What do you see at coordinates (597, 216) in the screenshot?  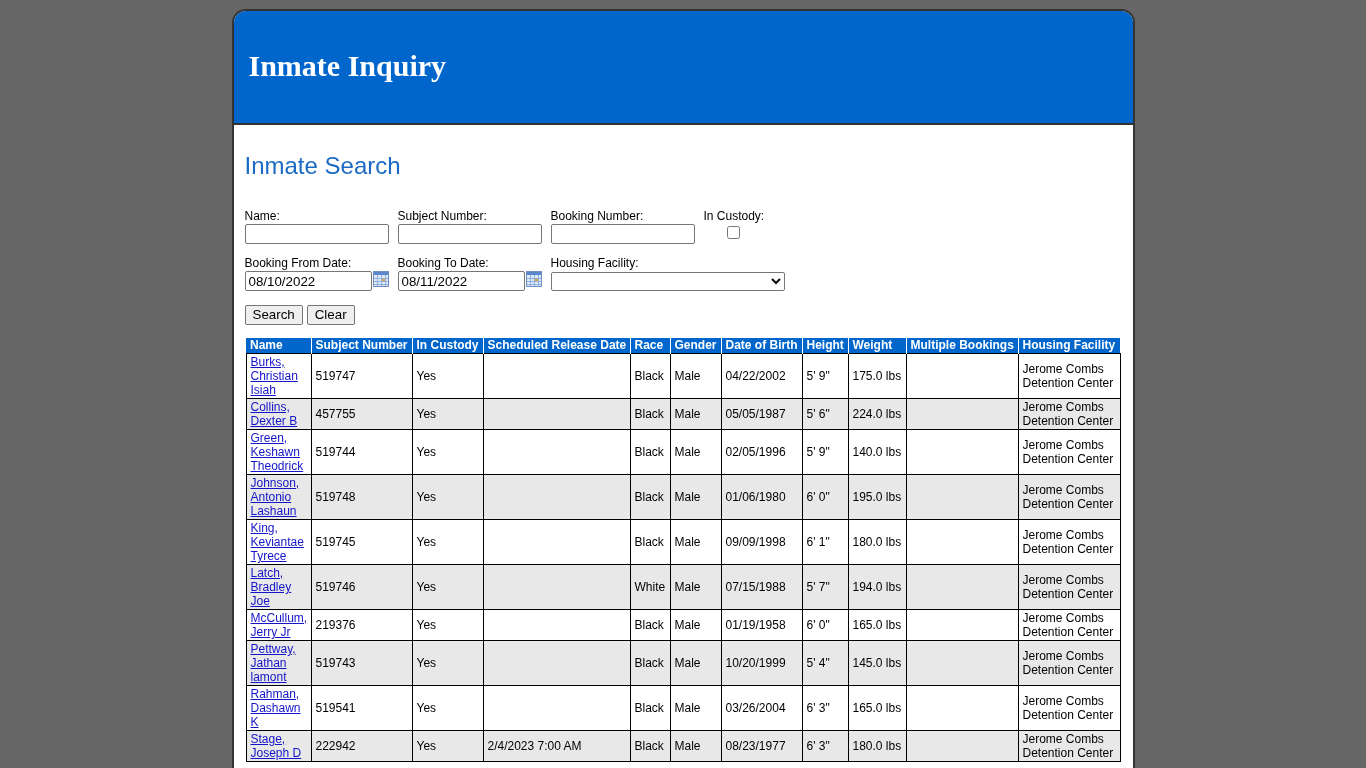 I see `field-label: Booking Number:` at bounding box center [597, 216].